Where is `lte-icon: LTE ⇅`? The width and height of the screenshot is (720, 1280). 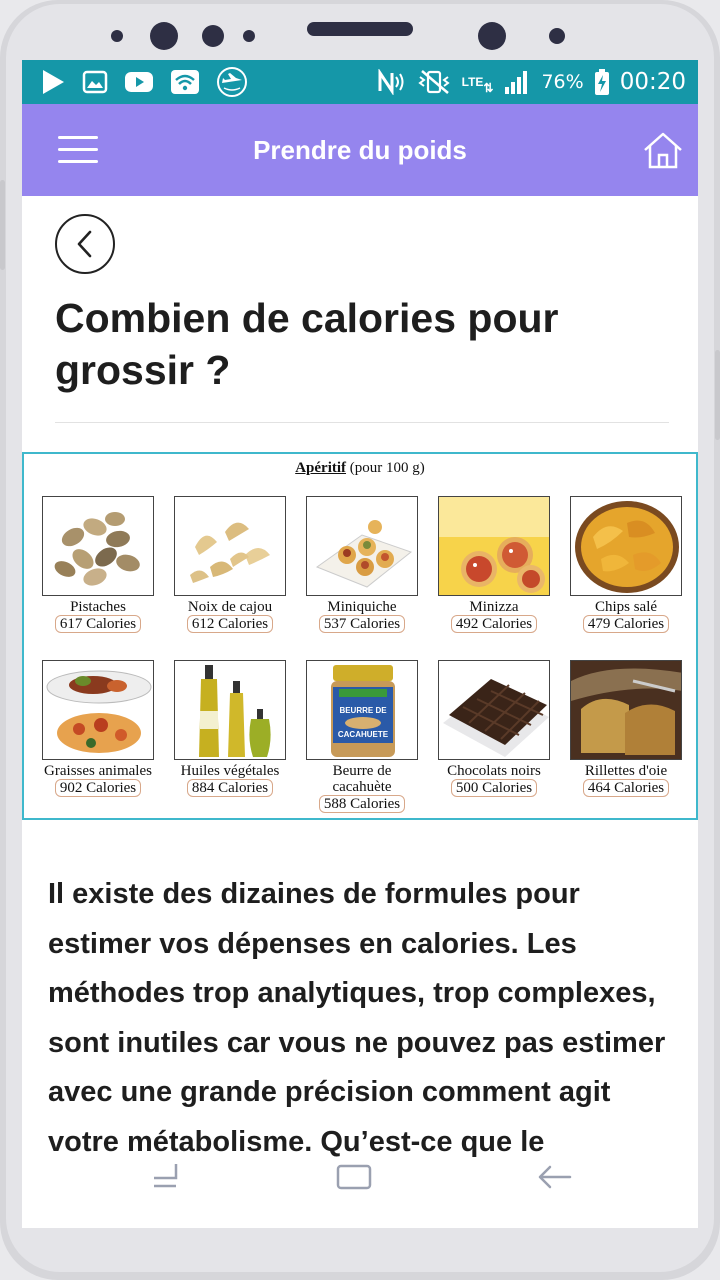
lte-icon: LTE ⇅ is located at coordinates (477, 85).